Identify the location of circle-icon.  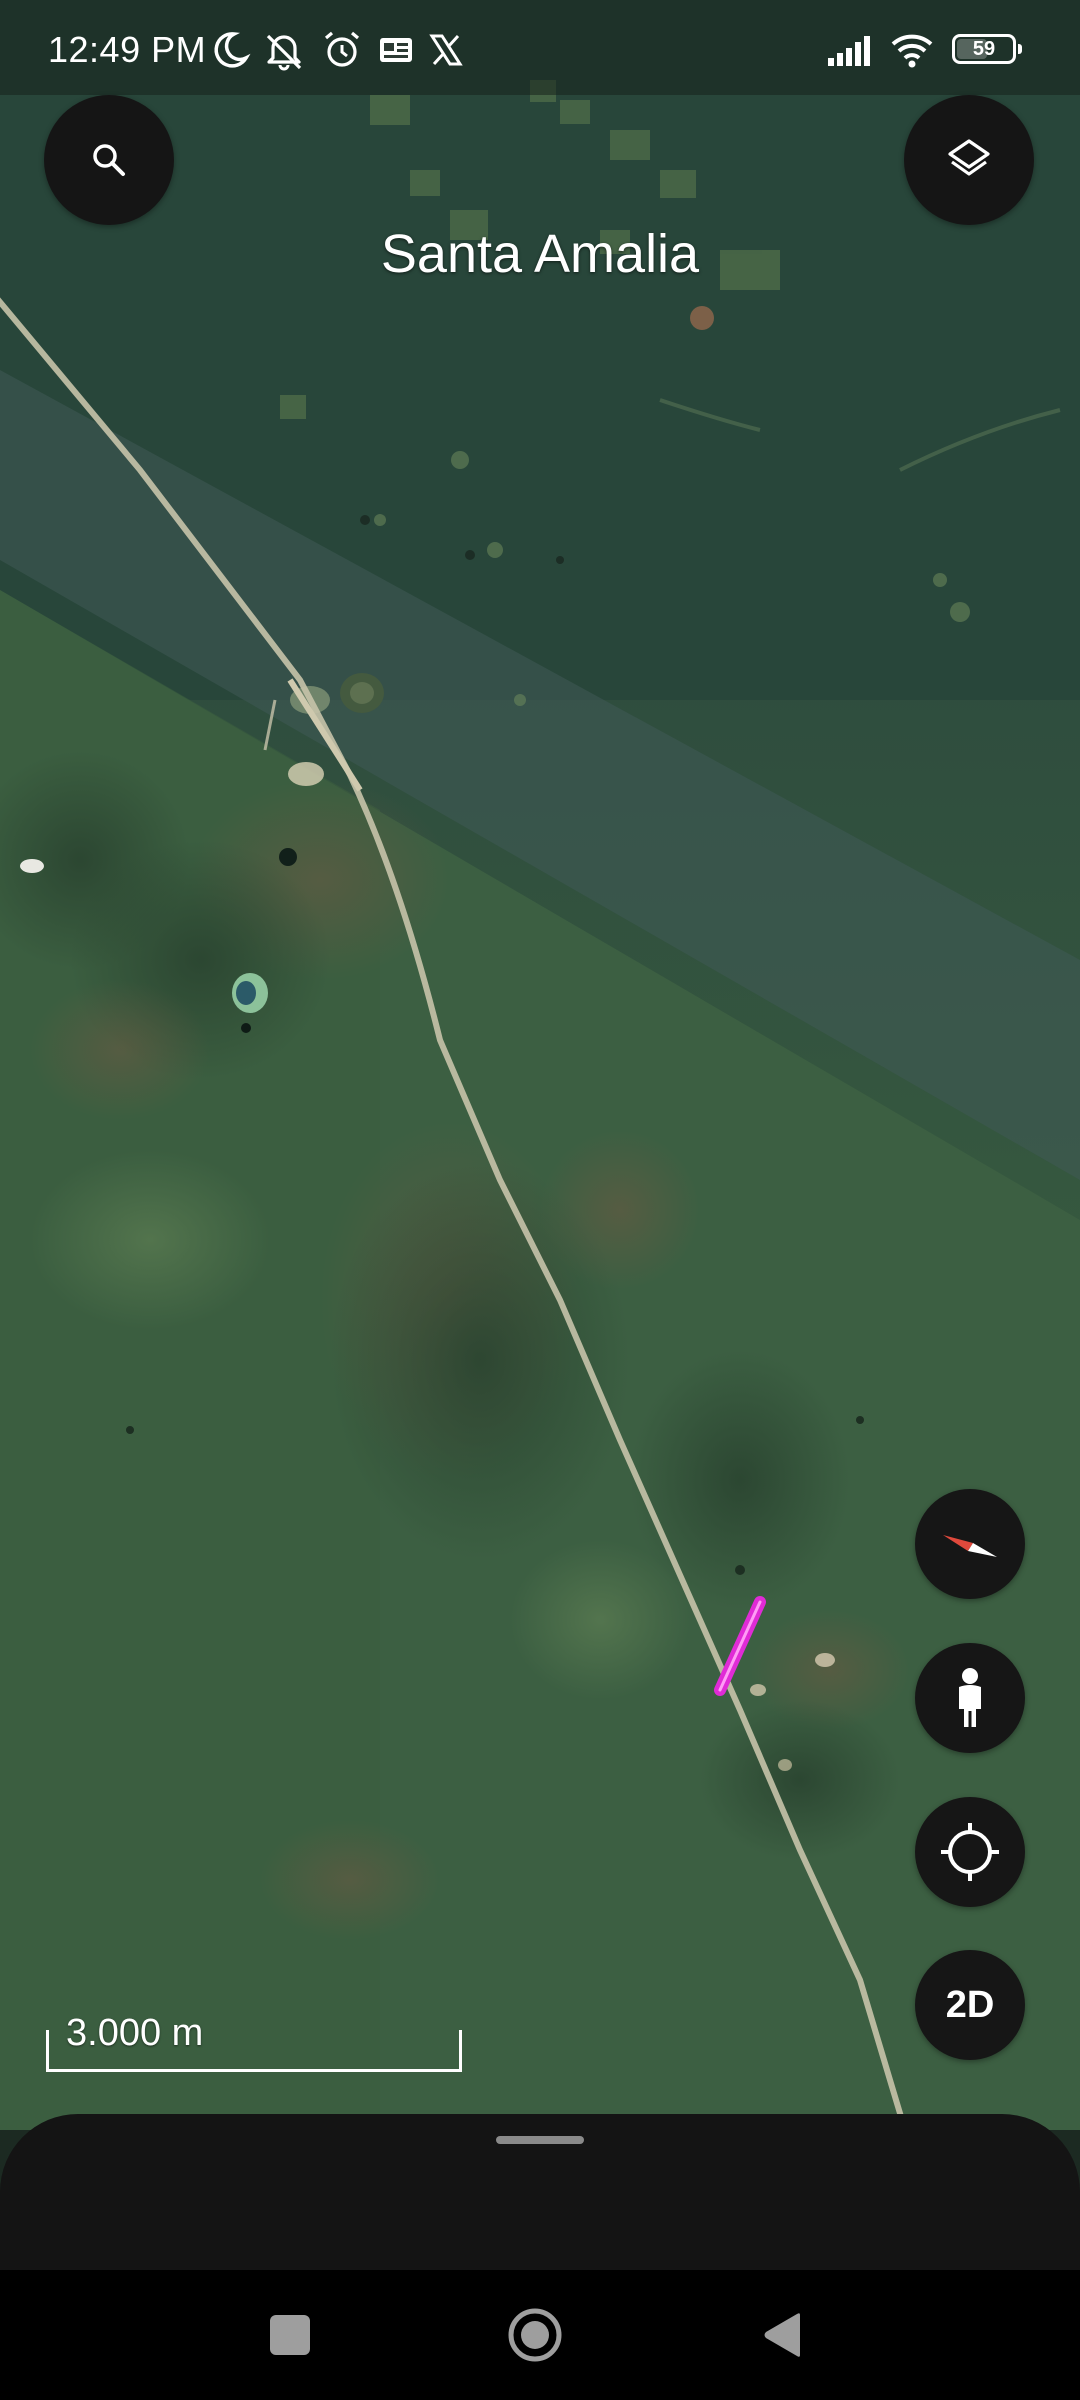
(535, 2335).